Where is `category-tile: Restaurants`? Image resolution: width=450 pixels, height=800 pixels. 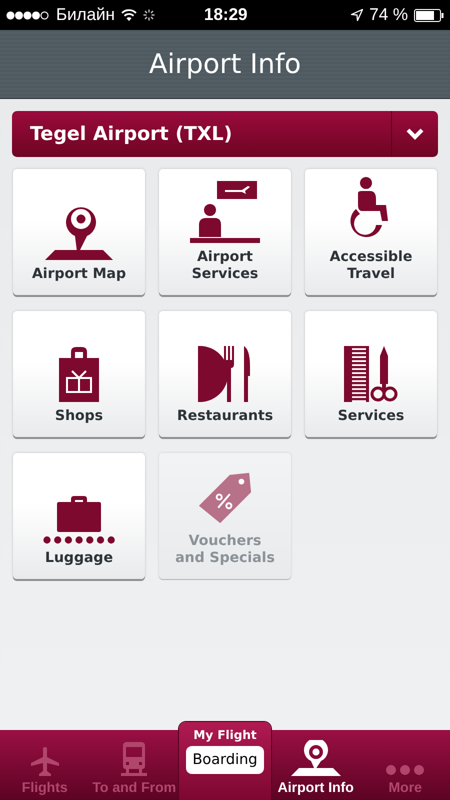
category-tile: Restaurants is located at coordinates (225, 374).